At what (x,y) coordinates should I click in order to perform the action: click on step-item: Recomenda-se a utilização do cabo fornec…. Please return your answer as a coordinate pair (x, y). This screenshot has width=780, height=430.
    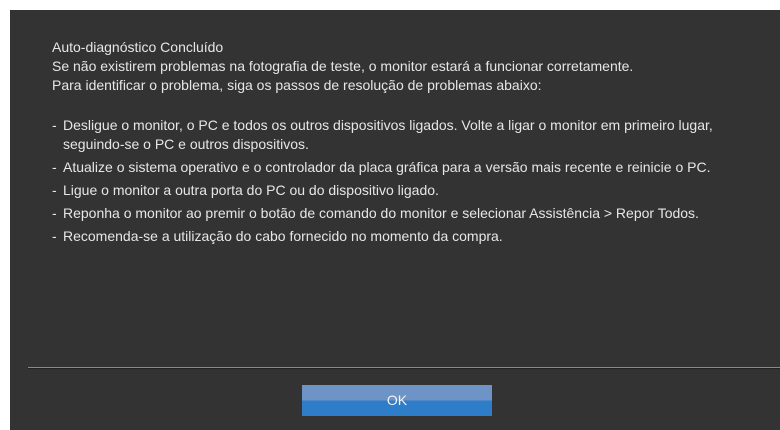
    Looking at the image, I should click on (402, 236).